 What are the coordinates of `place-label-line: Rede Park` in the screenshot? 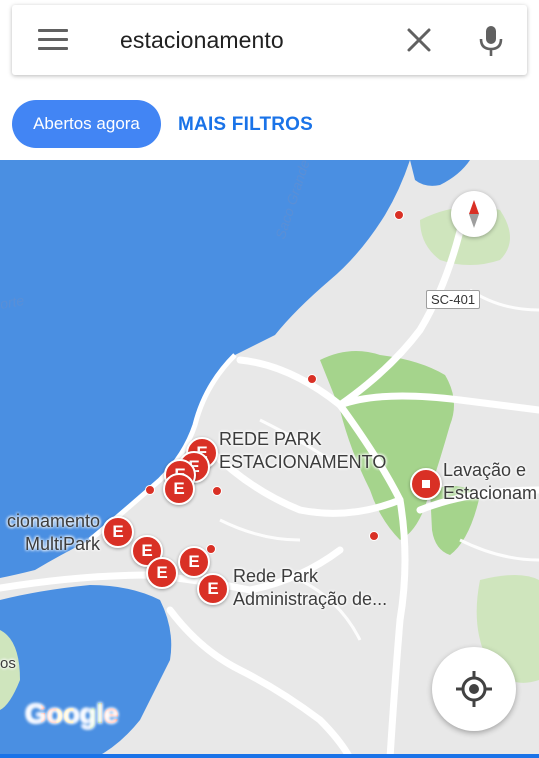 It's located at (276, 576).